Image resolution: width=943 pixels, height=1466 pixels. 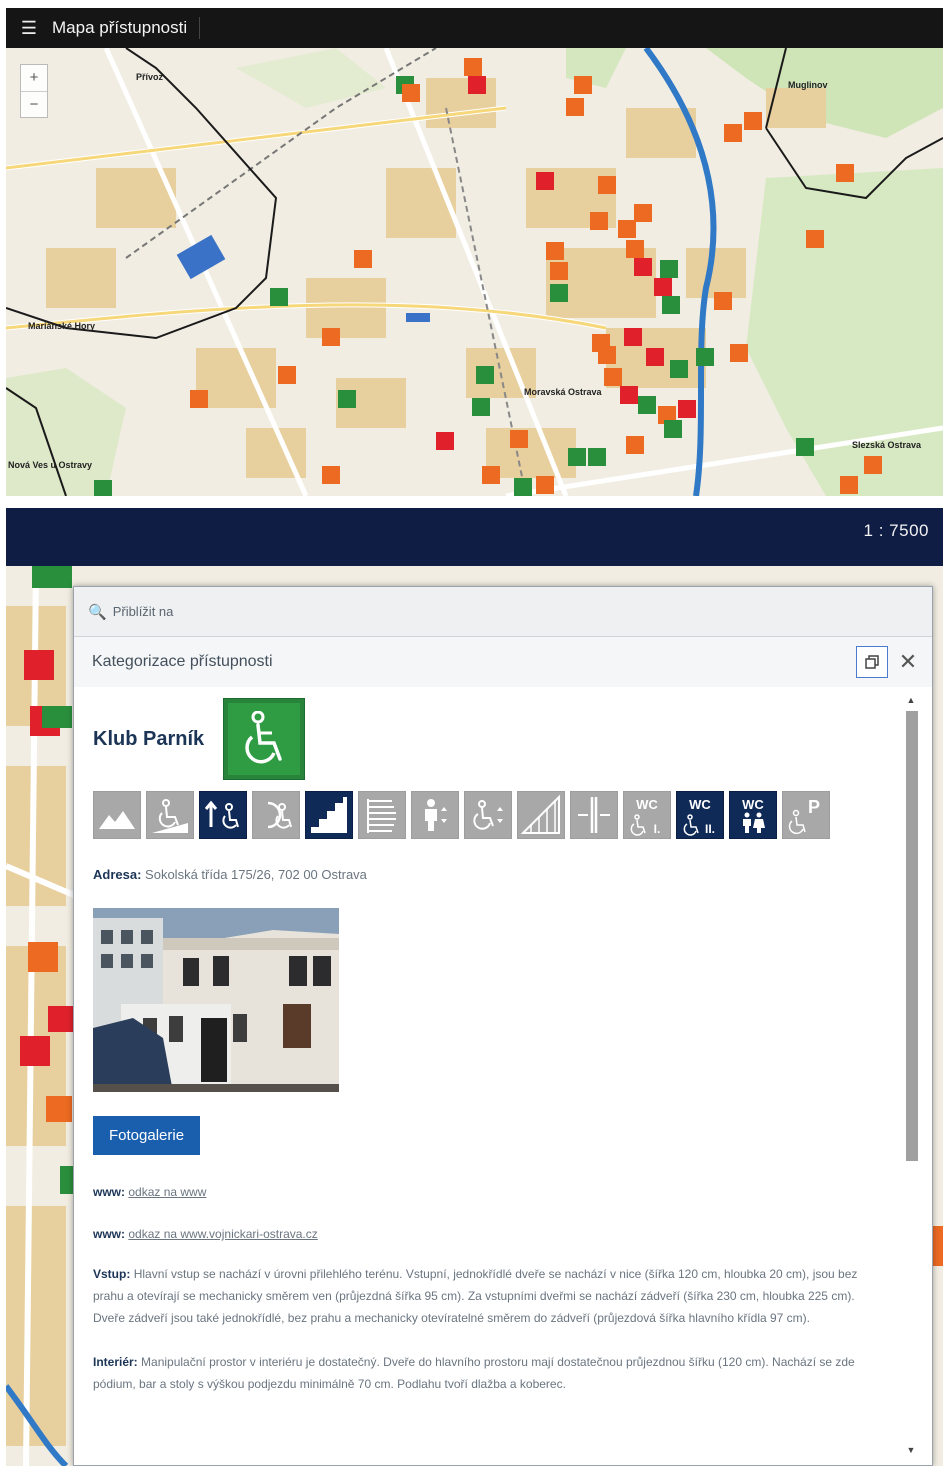 What do you see at coordinates (647, 804) in the screenshot?
I see `wc-one-label: WC` at bounding box center [647, 804].